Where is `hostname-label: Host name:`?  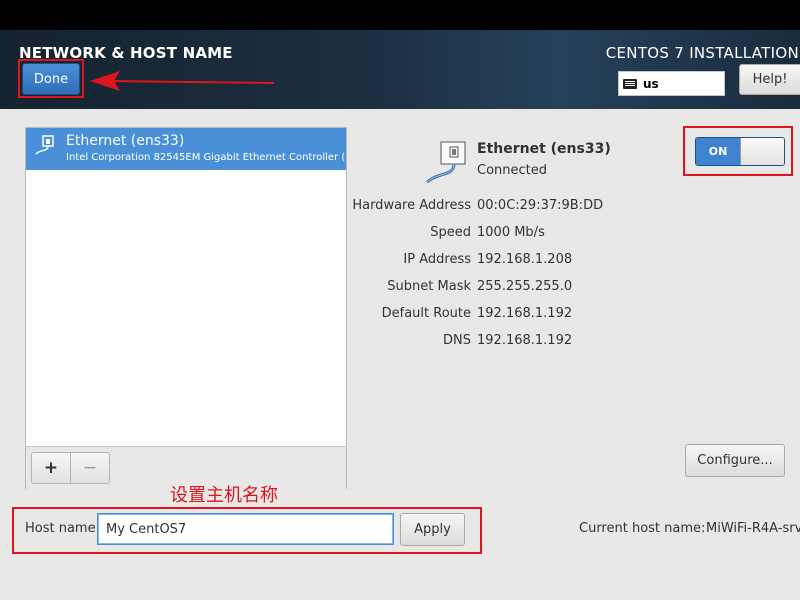 hostname-label: Host name: is located at coordinates (62, 528).